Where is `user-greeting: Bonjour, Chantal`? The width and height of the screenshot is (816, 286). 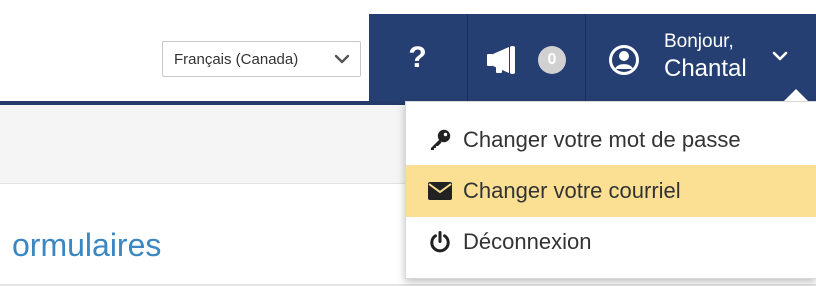
user-greeting: Bonjour, Chantal is located at coordinates (705, 56).